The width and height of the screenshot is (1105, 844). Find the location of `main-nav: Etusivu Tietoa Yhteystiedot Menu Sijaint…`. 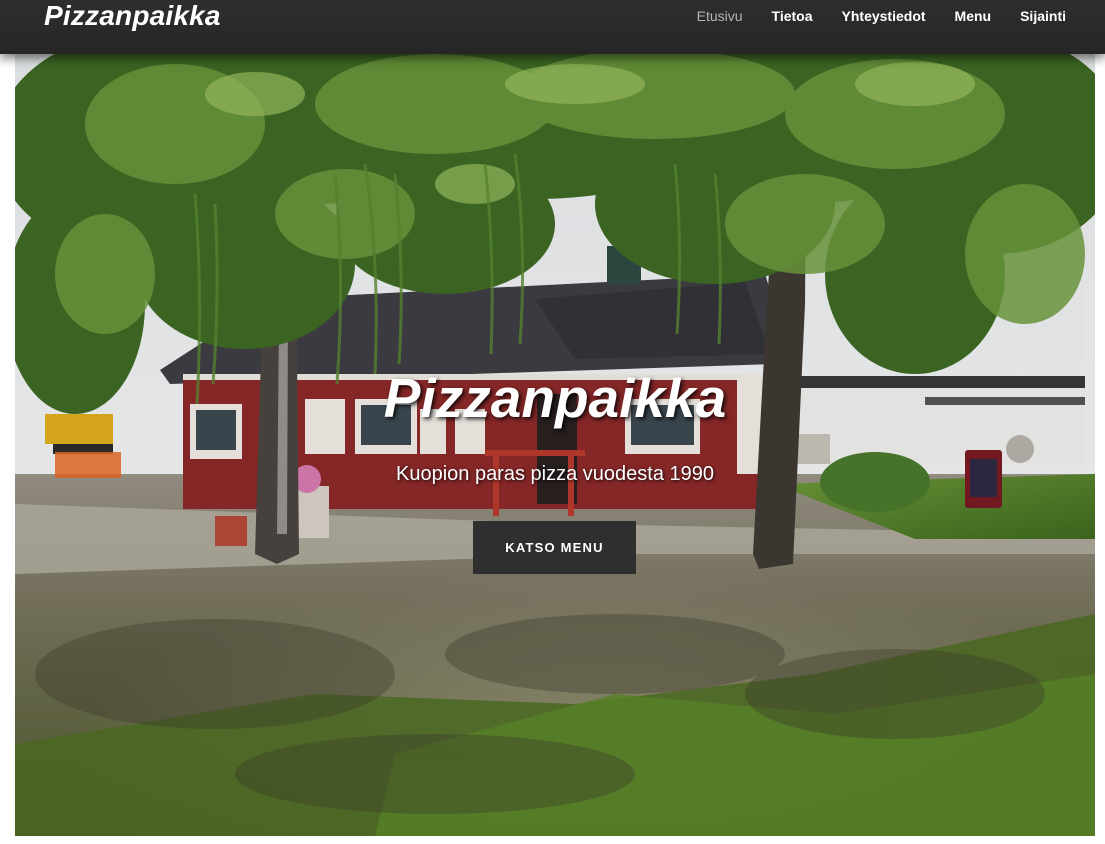

main-nav: Etusivu Tietoa Yhteystiedot Menu Sijaint… is located at coordinates (881, 16).